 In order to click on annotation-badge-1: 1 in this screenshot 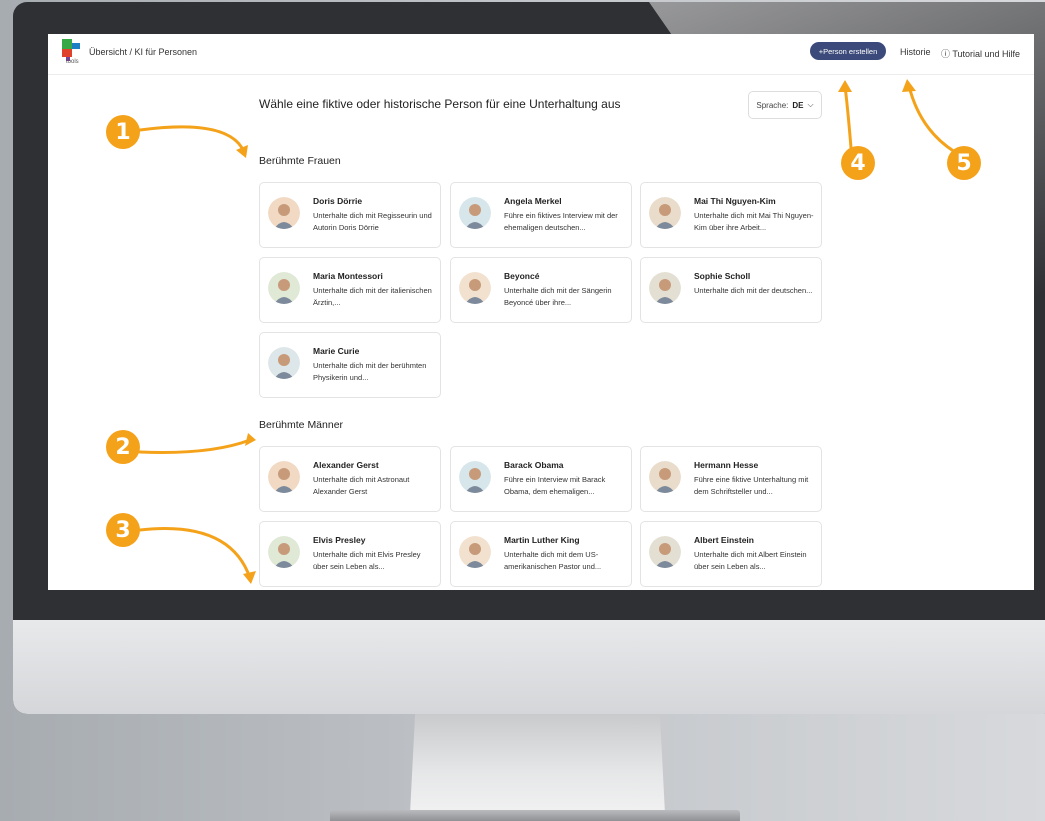, I will do `click(123, 132)`.